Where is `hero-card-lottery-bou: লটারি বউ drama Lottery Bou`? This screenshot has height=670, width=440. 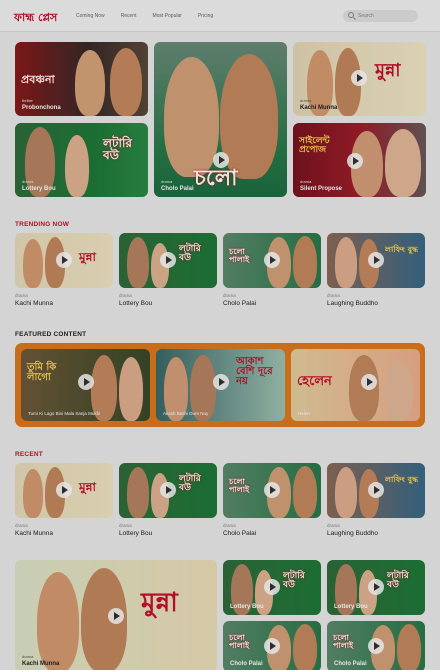
hero-card-lottery-bou: লটারি বউ drama Lottery Bou is located at coordinates (81, 160).